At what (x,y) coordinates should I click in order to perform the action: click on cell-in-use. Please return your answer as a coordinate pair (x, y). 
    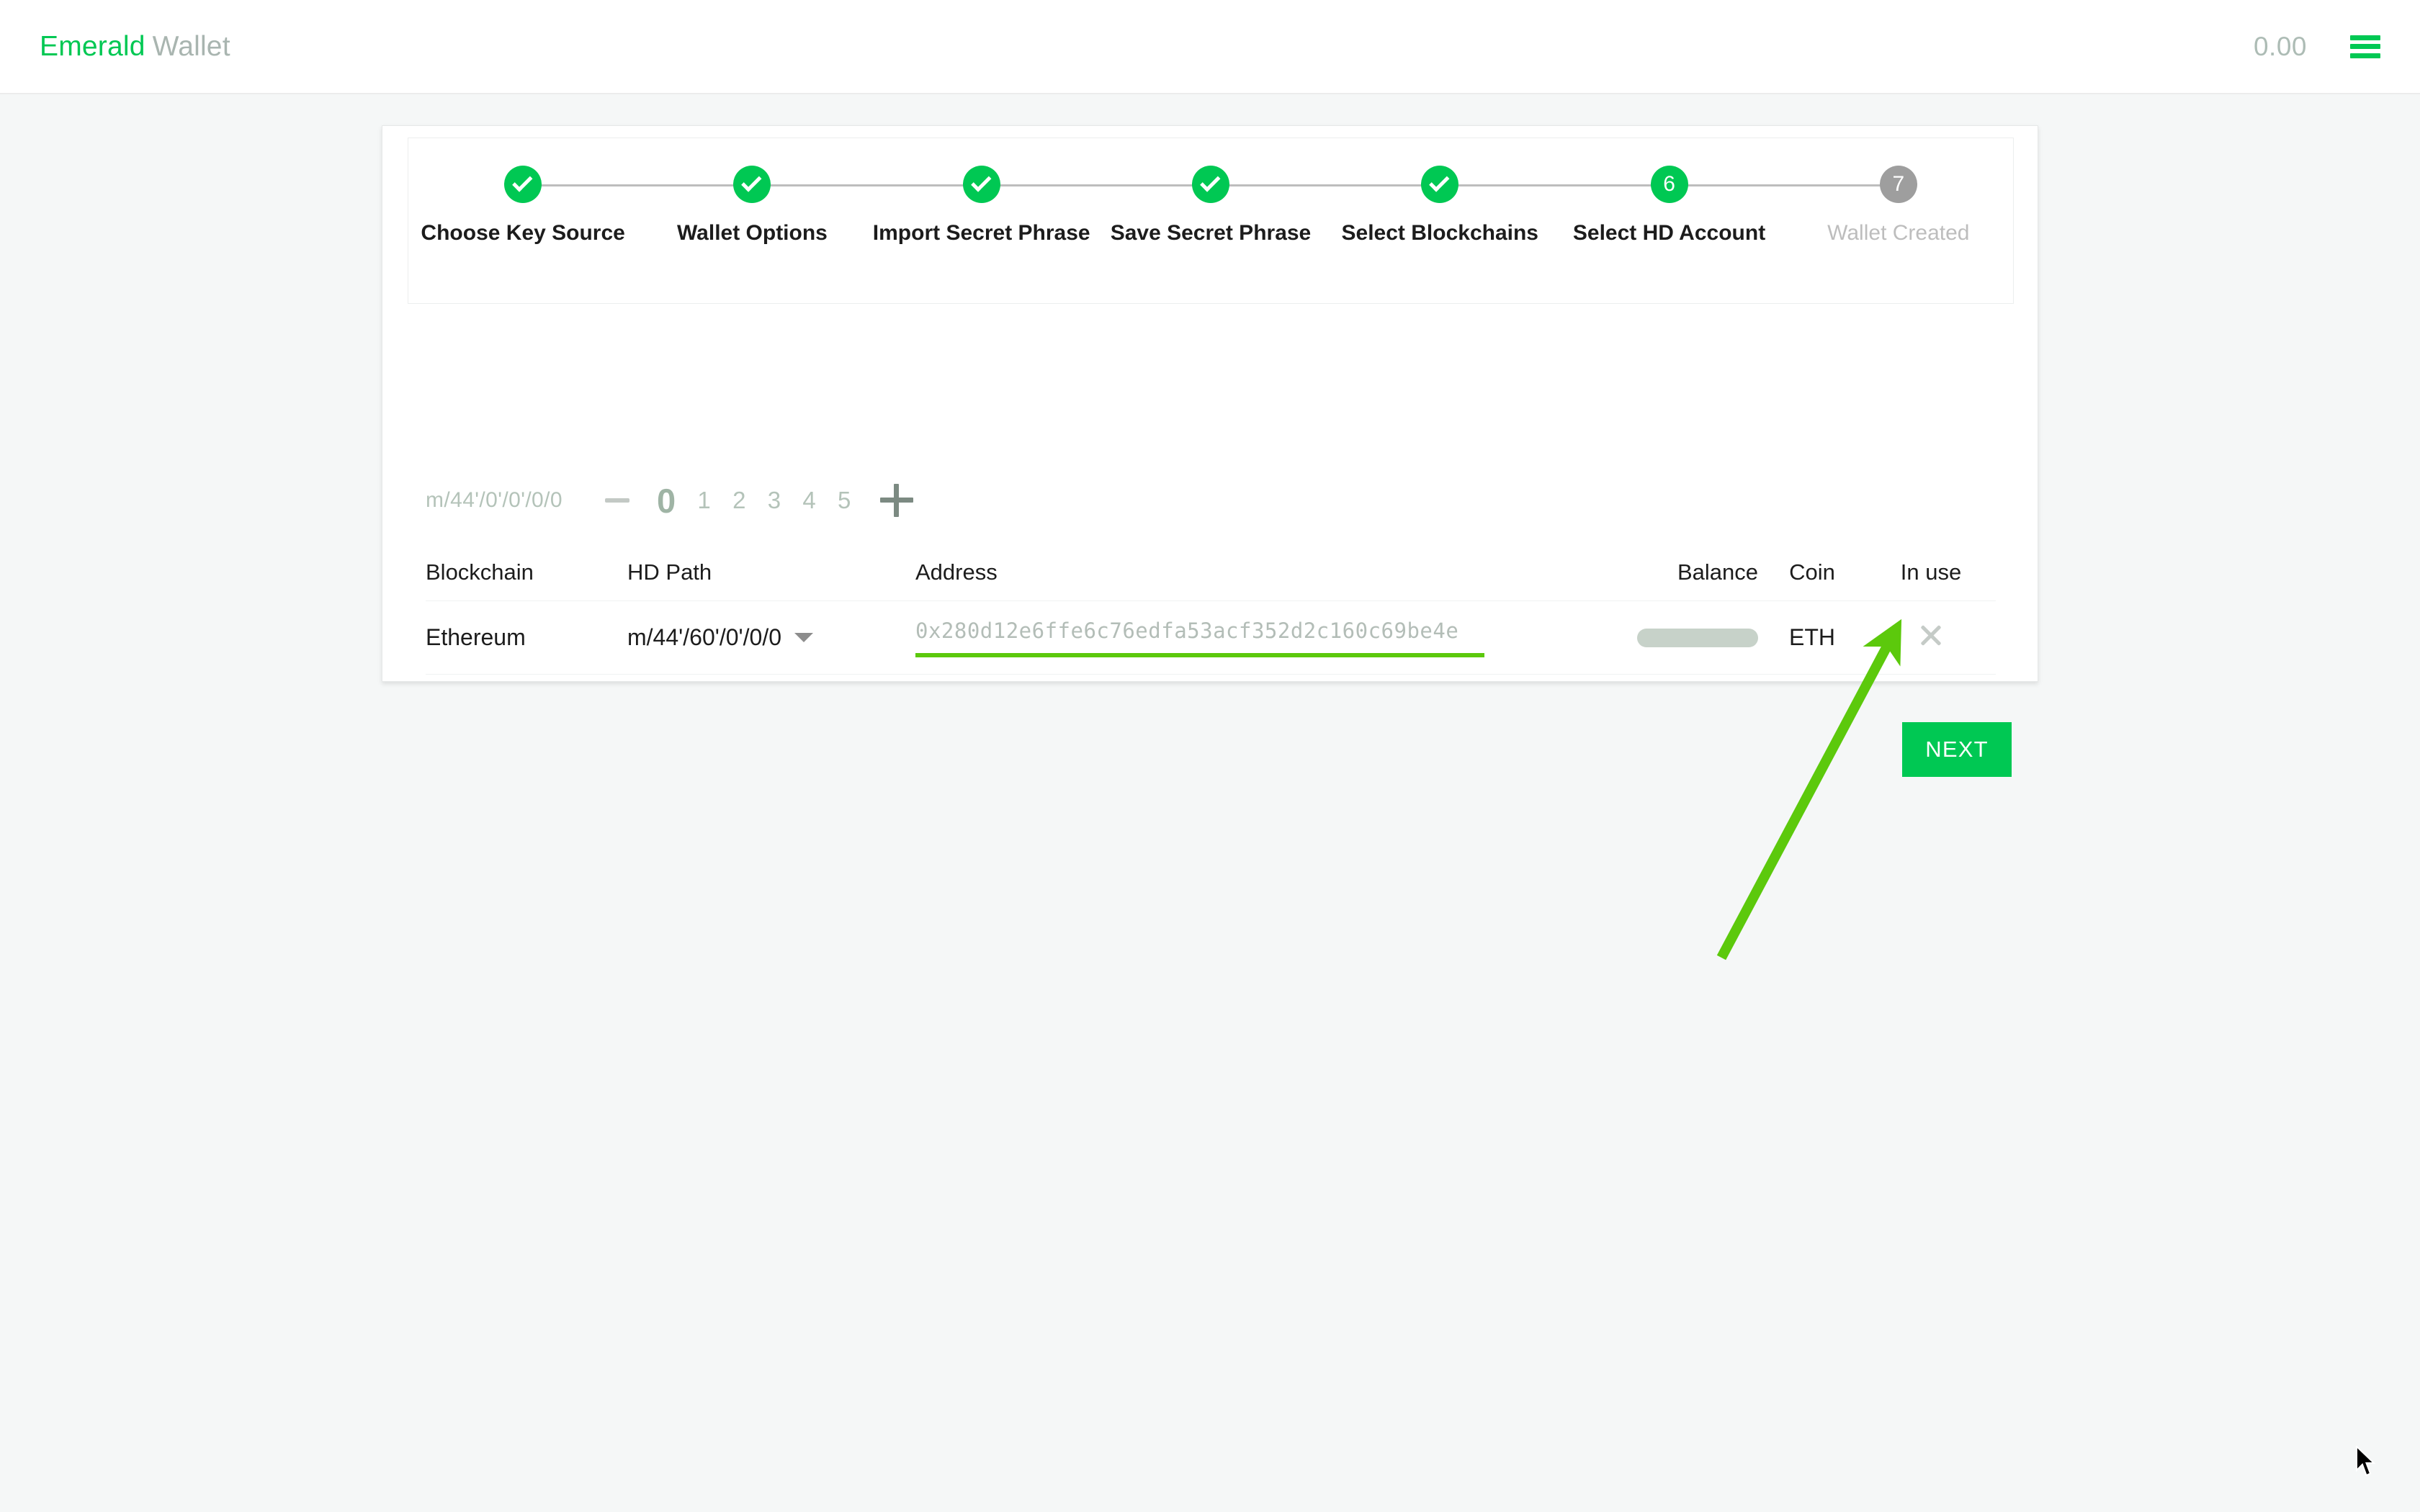
    Looking at the image, I should click on (1931, 637).